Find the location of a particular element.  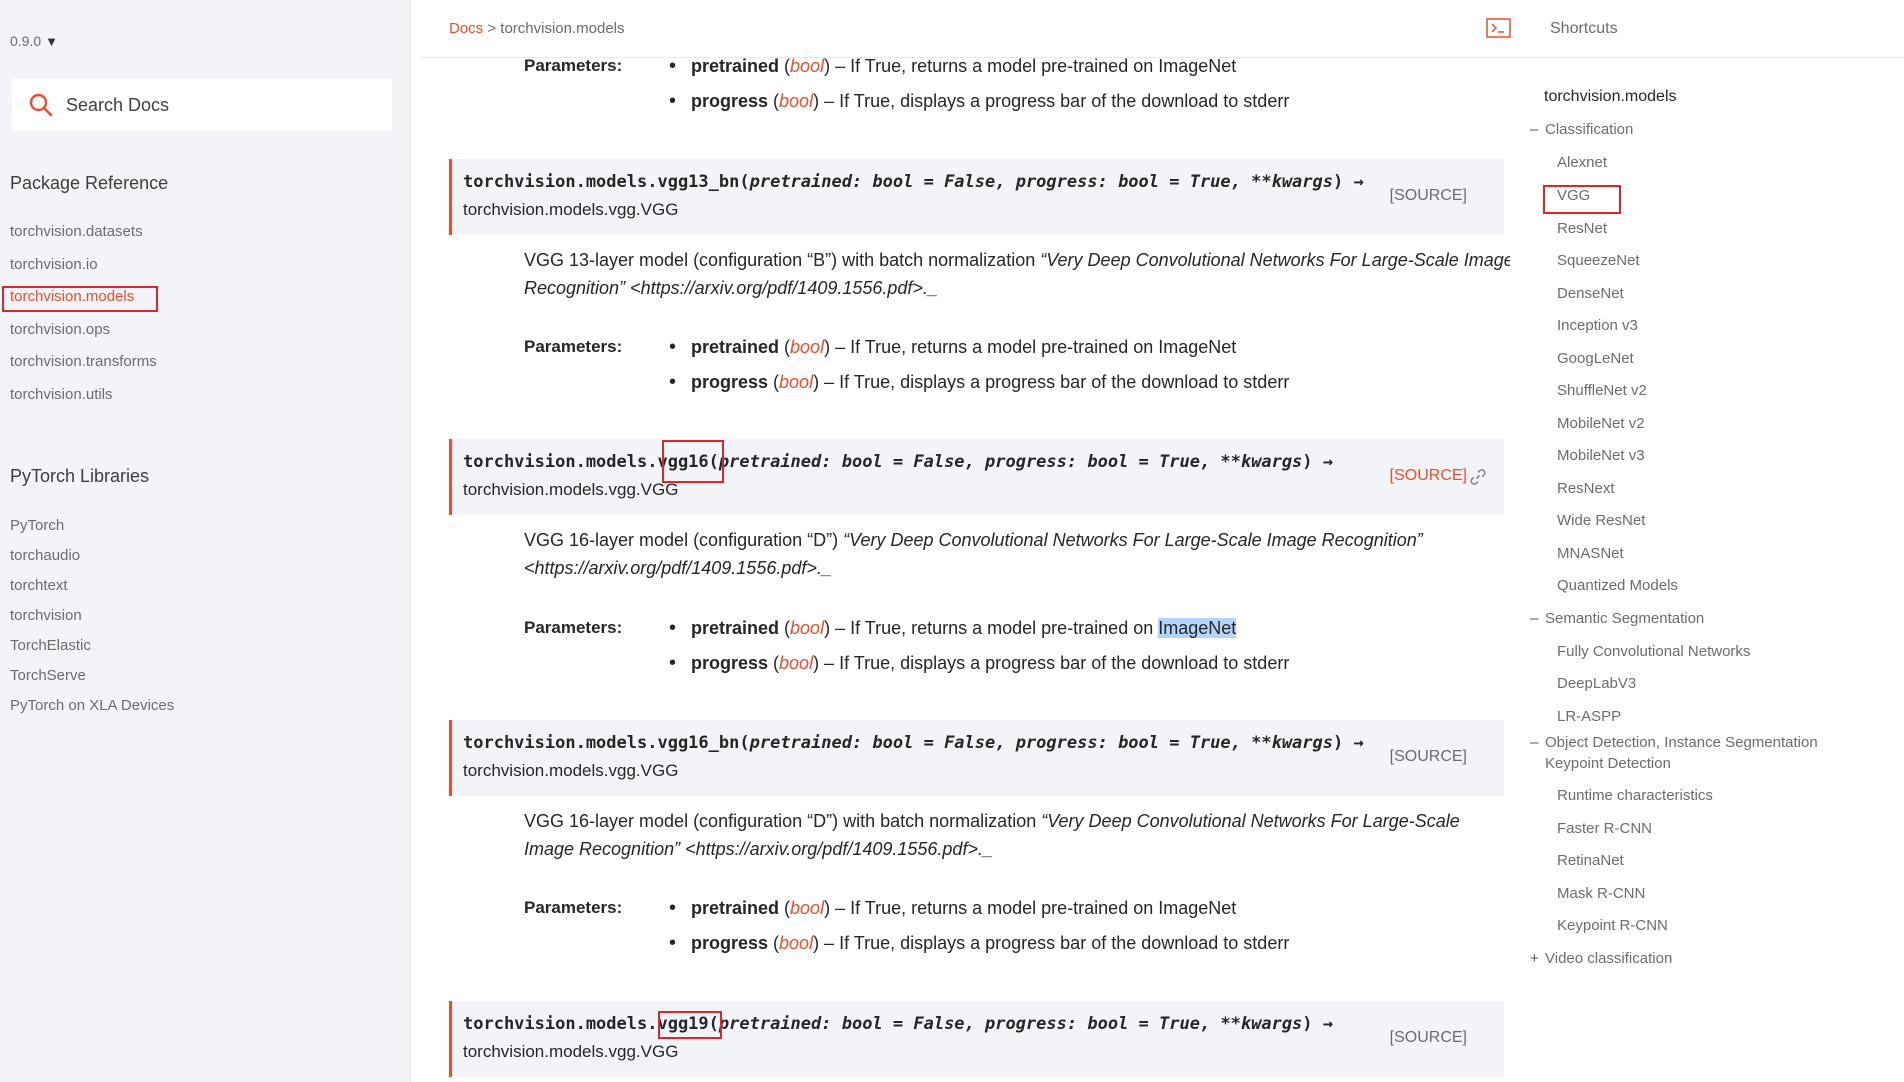

toc-item-runtime-characteristics: Runtime characteristics is located at coordinates (1635, 795).